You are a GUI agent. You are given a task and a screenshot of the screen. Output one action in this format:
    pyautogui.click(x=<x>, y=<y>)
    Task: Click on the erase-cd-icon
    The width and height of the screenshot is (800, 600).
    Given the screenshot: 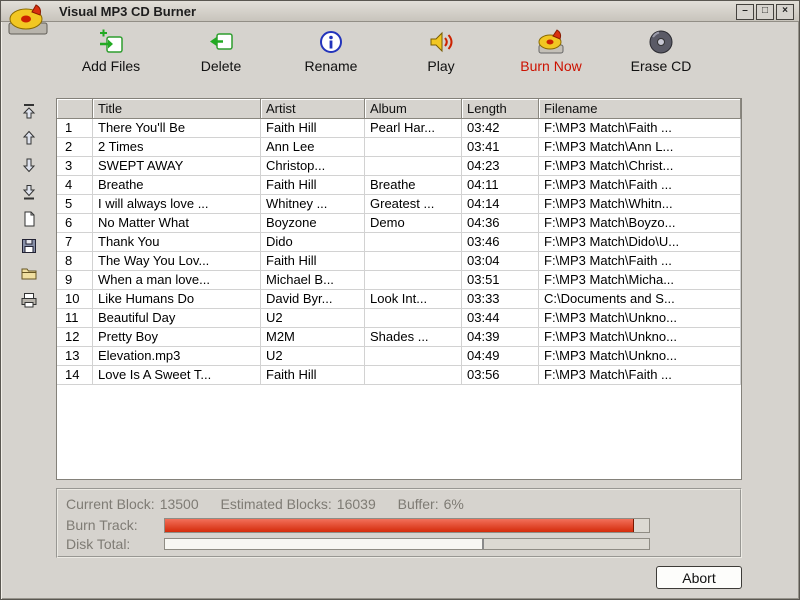 What is the action you would take?
    pyautogui.click(x=661, y=42)
    